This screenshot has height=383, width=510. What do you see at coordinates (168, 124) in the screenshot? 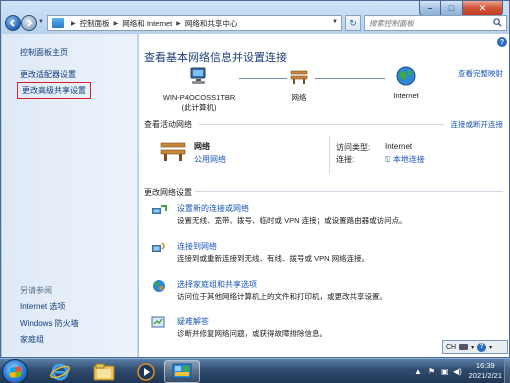
I see `active-networks-heading: 查看活动网络` at bounding box center [168, 124].